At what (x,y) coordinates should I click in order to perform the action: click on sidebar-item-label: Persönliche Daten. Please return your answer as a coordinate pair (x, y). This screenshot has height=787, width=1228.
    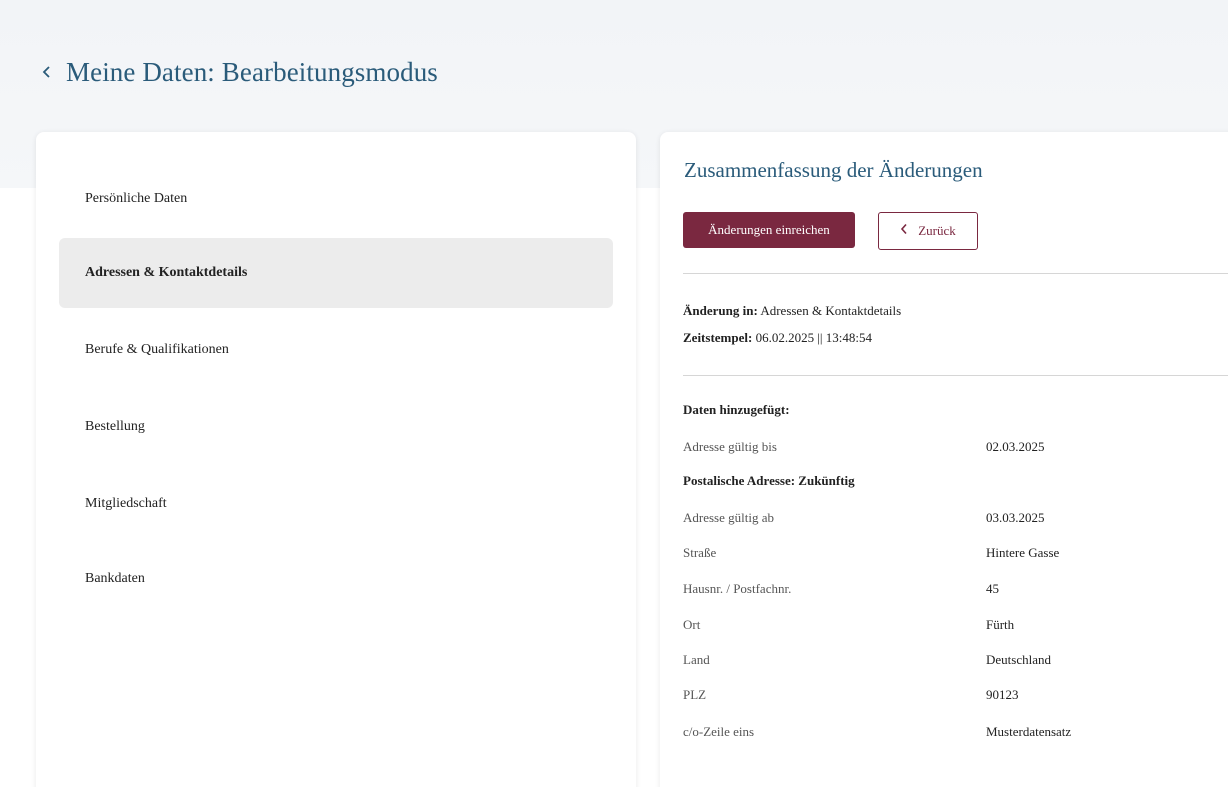
    Looking at the image, I should click on (136, 198).